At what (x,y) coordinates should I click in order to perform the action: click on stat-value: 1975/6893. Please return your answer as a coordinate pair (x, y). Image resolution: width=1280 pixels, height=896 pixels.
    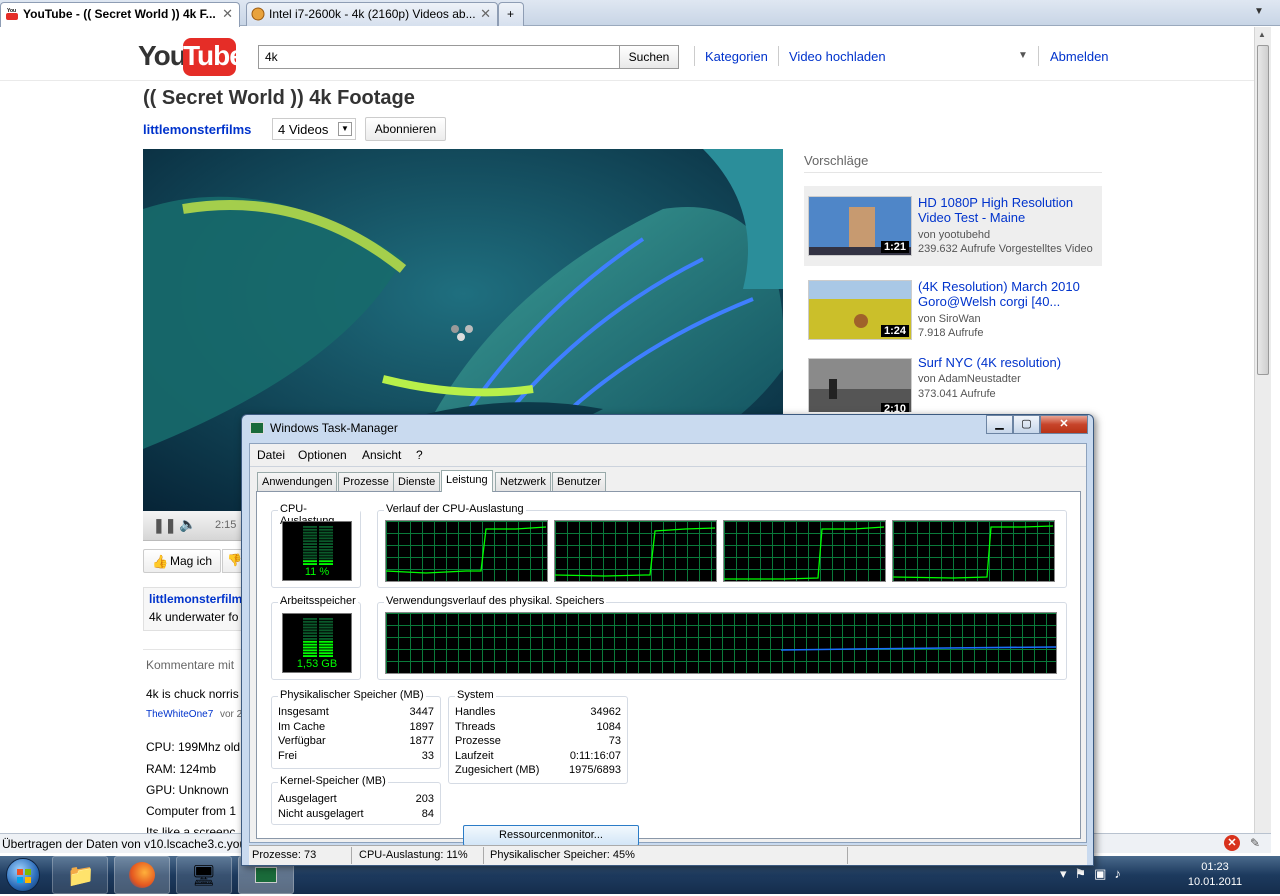
    Looking at the image, I should click on (595, 770).